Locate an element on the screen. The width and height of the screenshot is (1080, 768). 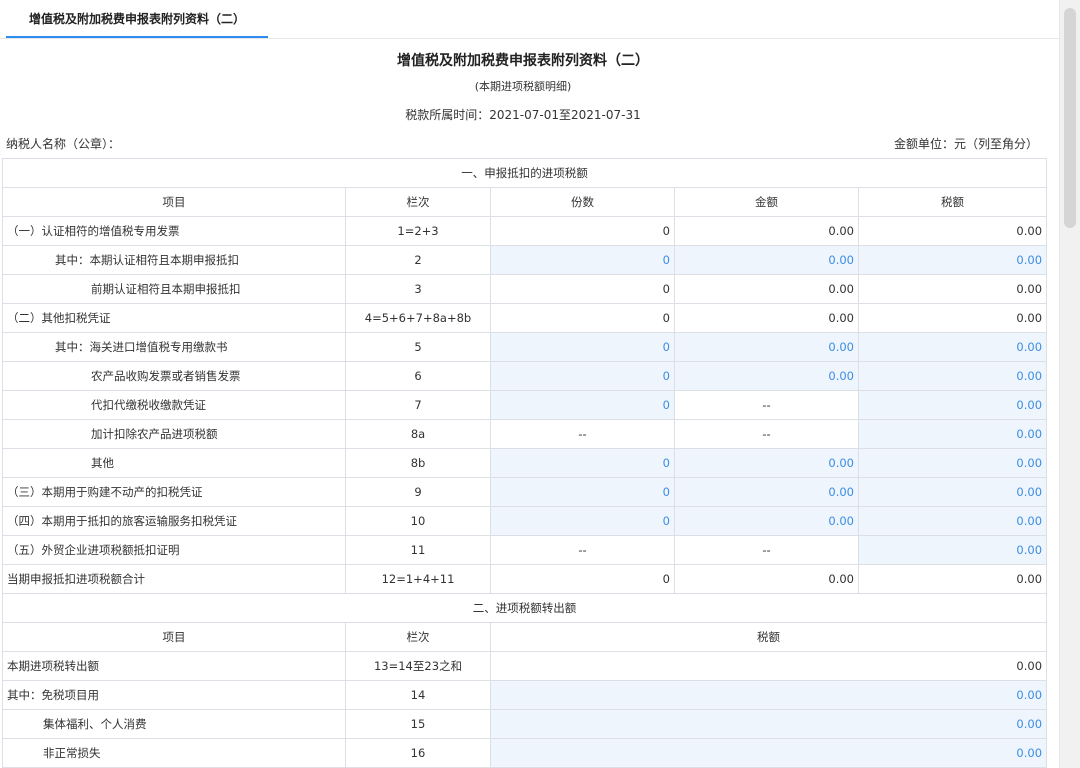
row-column-no: 8a is located at coordinates (418, 434).